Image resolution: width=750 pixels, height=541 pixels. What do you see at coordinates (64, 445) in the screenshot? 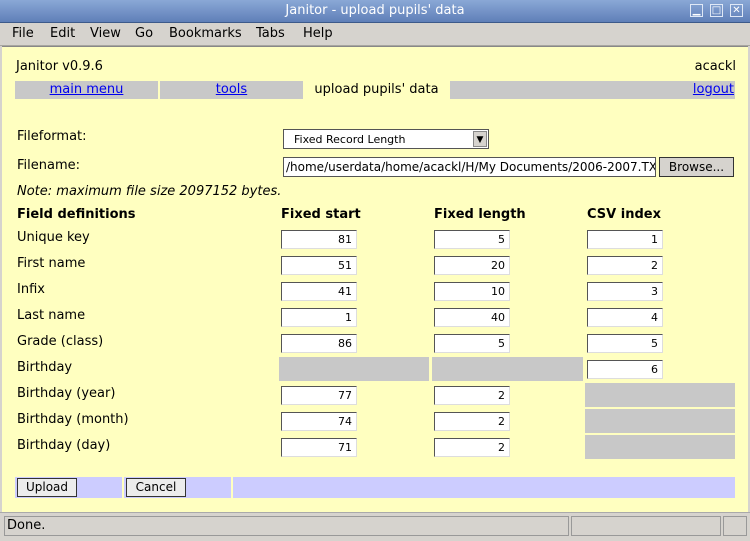
I see `field-label: Birthday (day)` at bounding box center [64, 445].